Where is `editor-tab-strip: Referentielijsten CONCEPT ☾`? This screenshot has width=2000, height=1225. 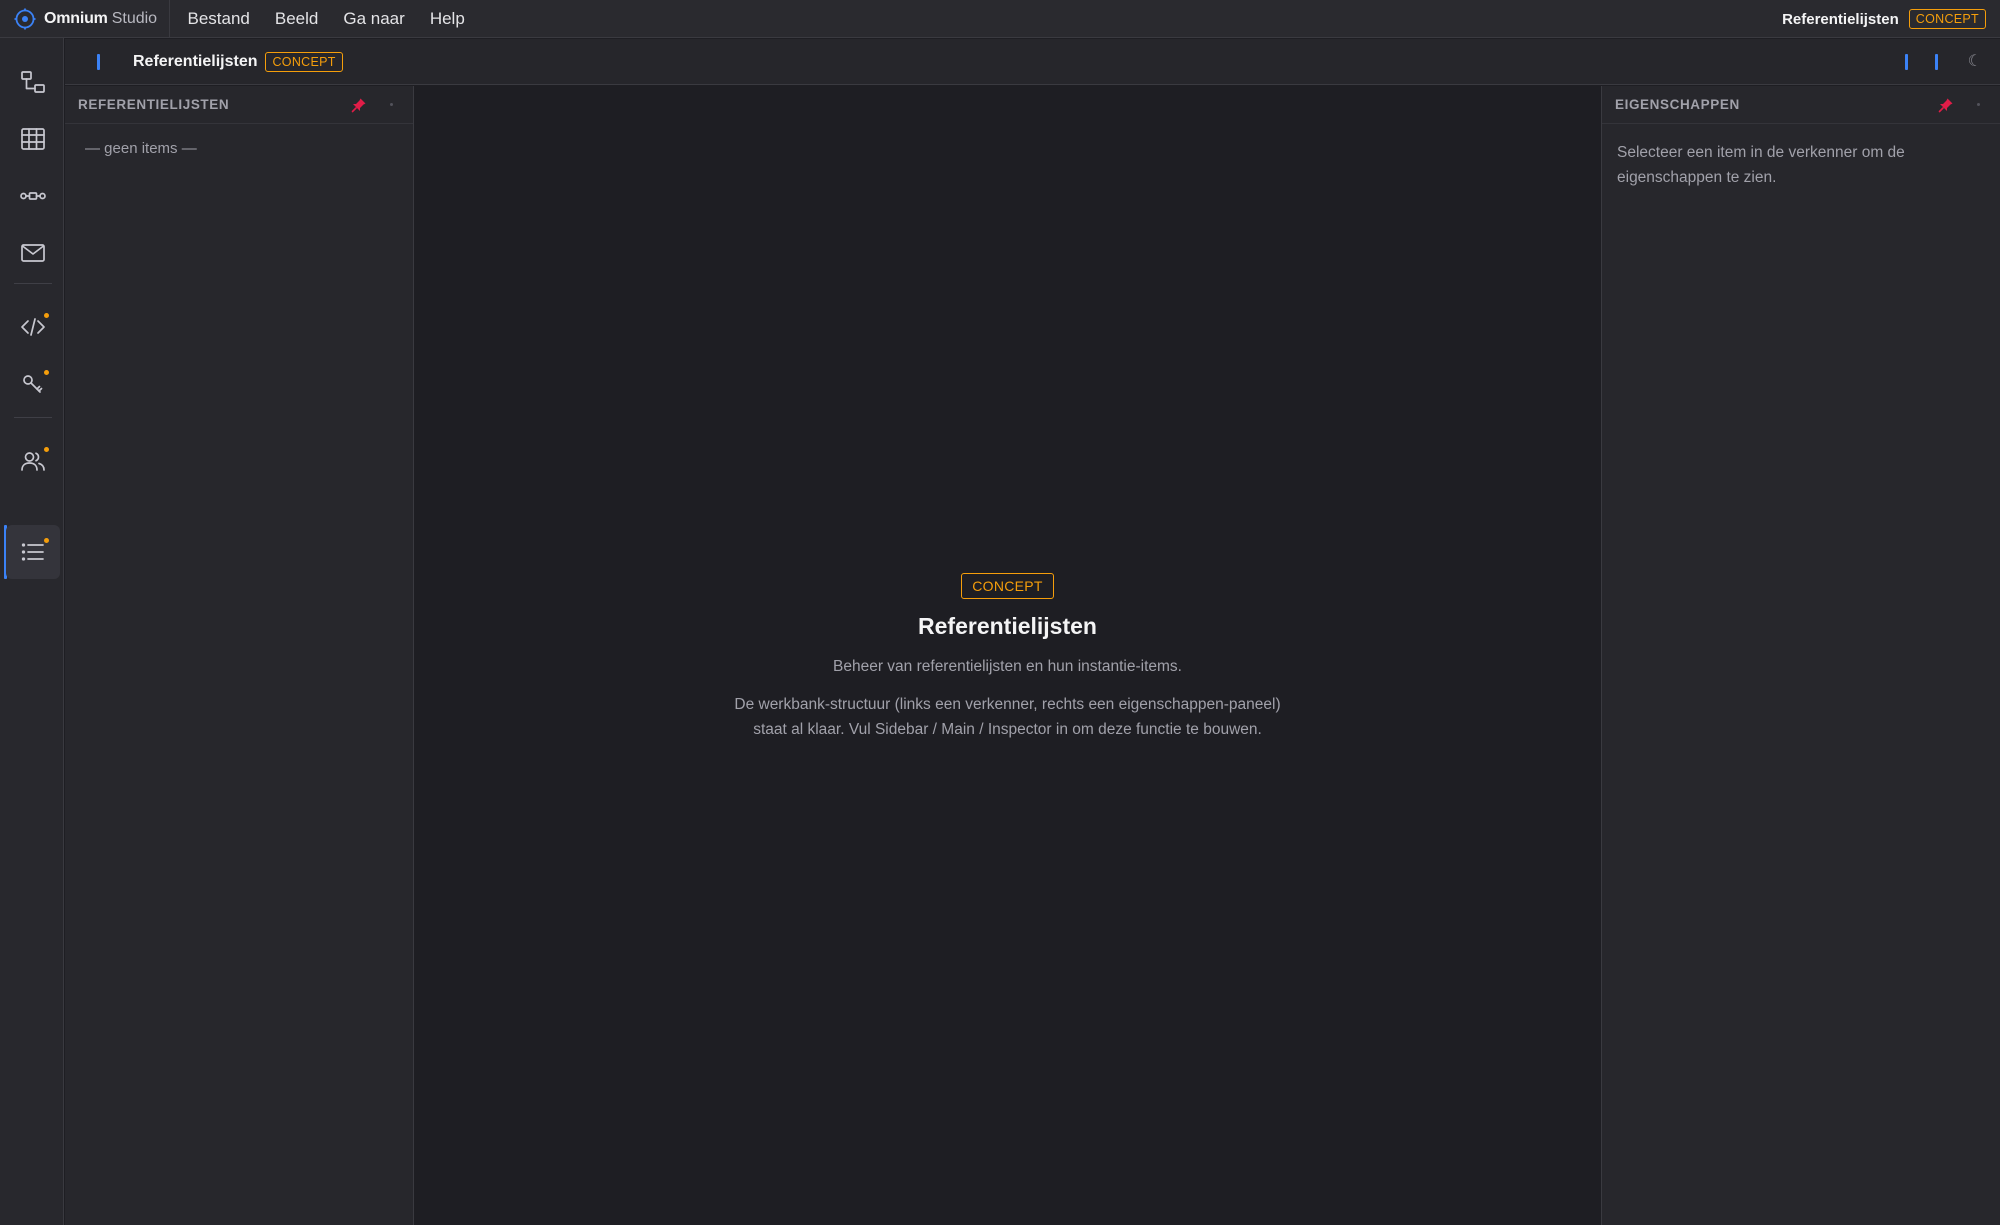 editor-tab-strip: Referentielijsten CONCEPT ☾ is located at coordinates (1032, 62).